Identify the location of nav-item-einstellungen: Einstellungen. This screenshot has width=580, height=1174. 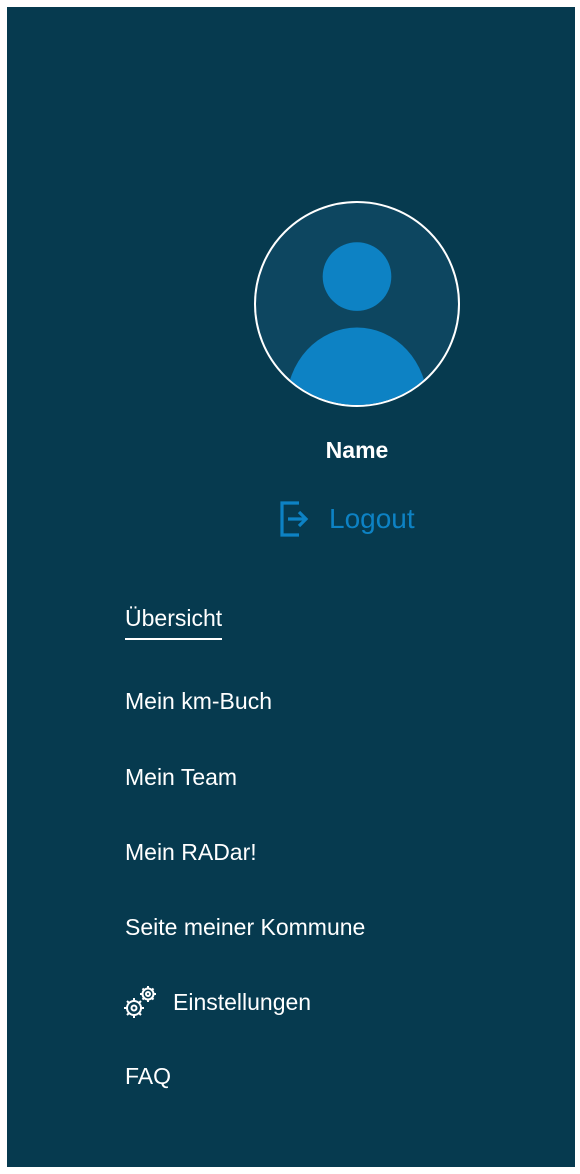
(218, 1002).